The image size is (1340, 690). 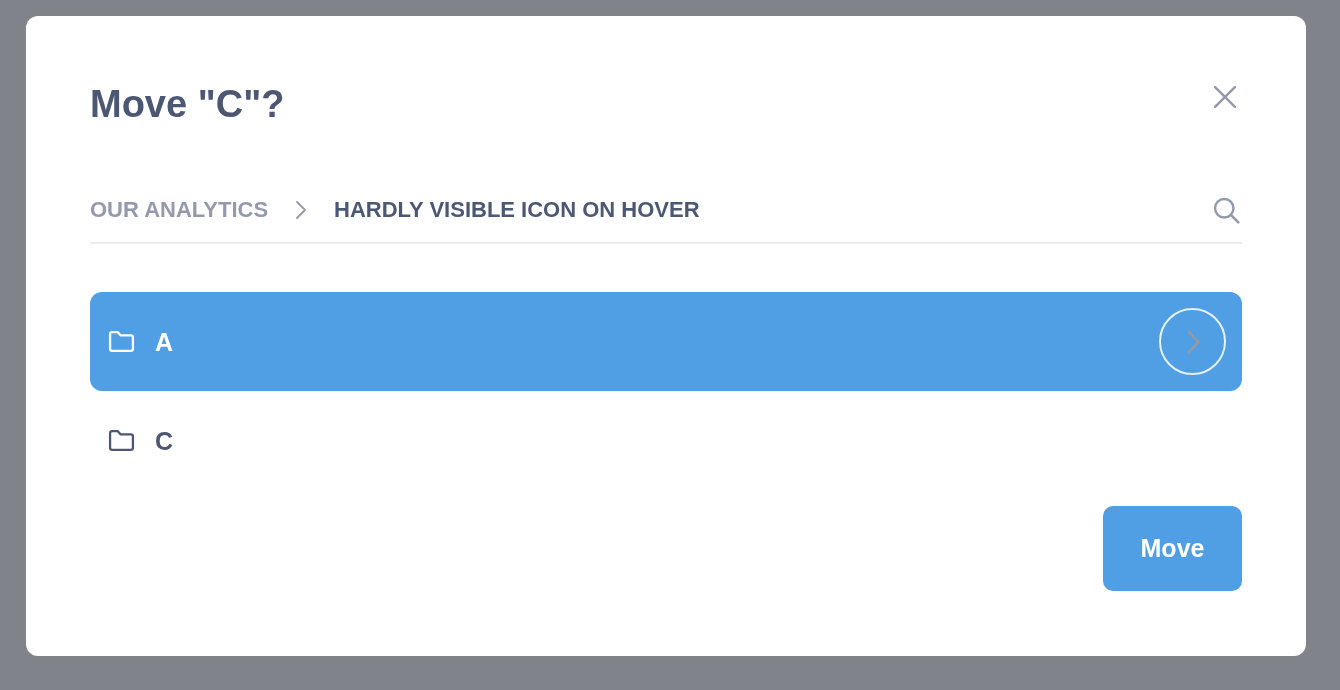 I want to click on folder-name: A, so click(x=164, y=341).